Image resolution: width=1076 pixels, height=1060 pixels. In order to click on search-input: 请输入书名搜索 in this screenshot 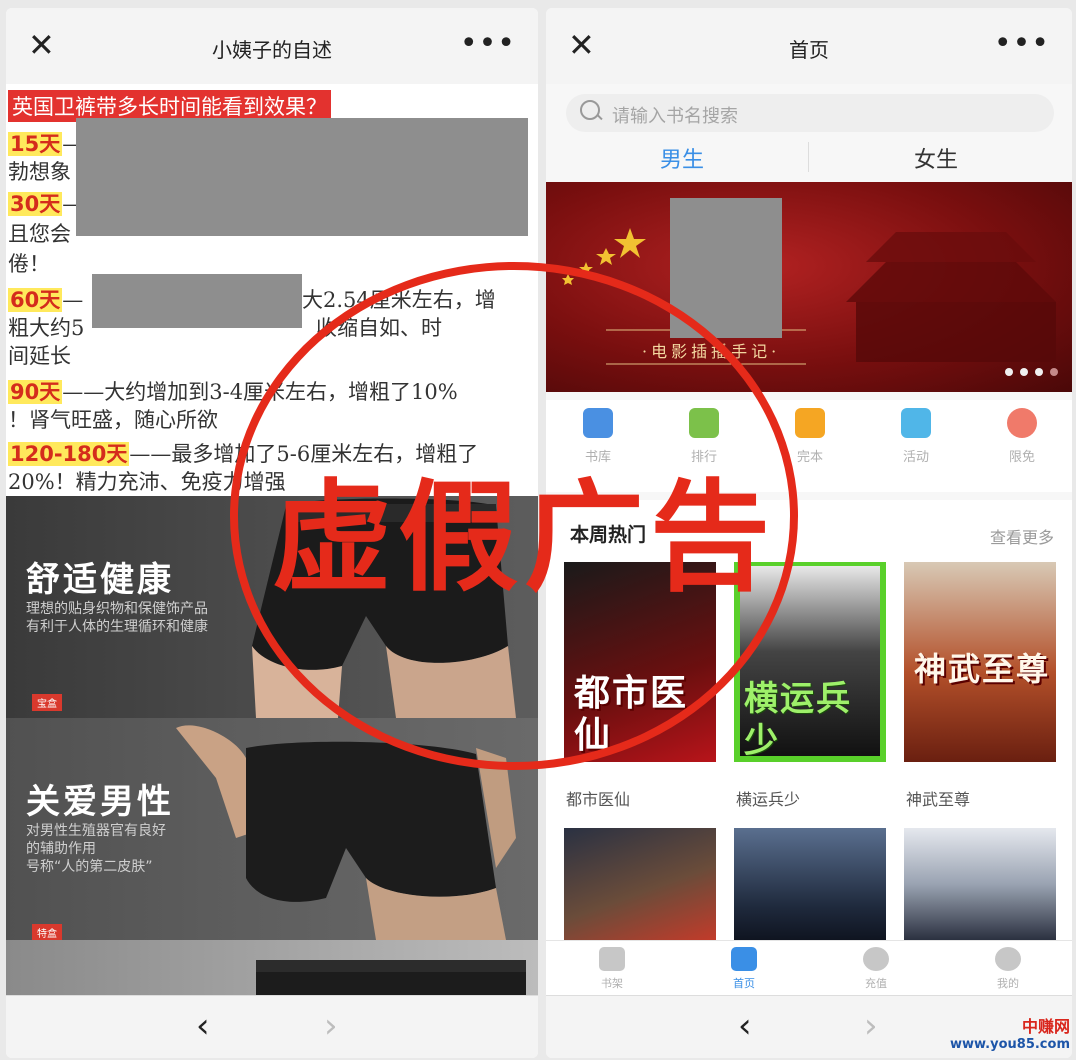, I will do `click(810, 113)`.